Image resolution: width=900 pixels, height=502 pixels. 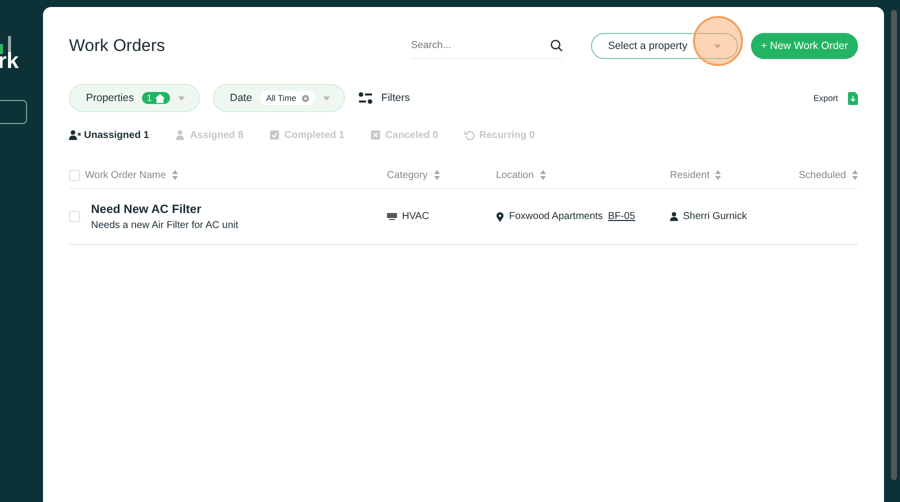 I want to click on status-tab: Unassigned 1, so click(x=109, y=135).